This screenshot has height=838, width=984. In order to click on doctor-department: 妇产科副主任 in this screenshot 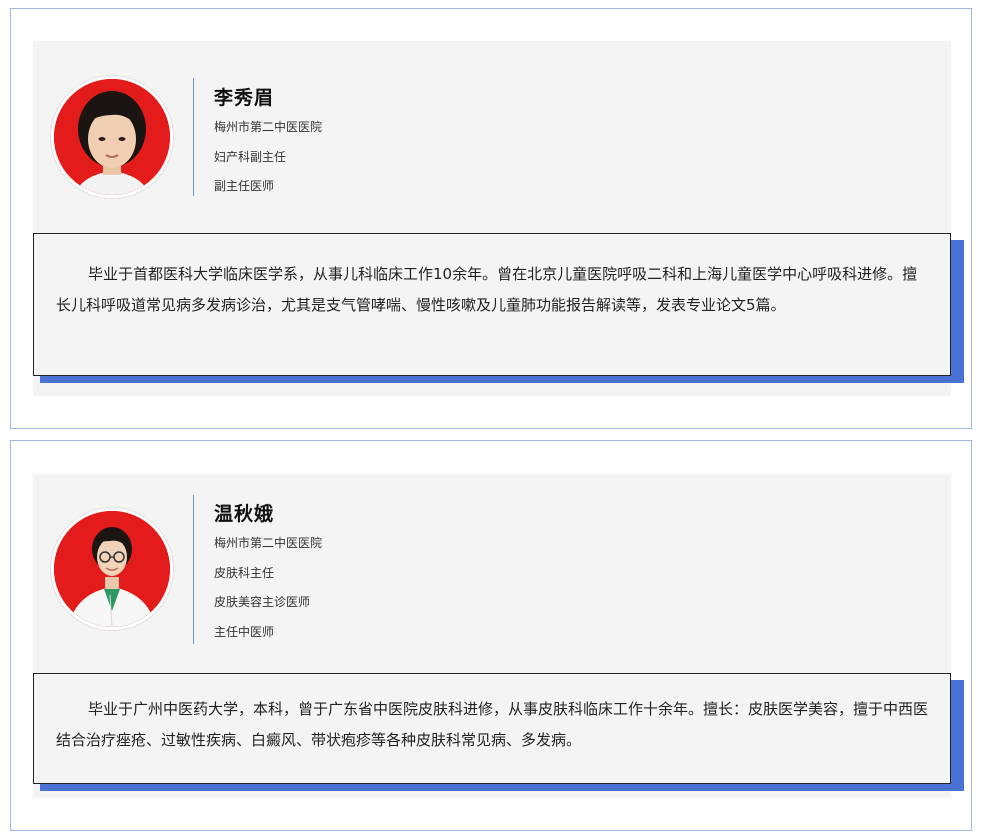, I will do `click(250, 156)`.